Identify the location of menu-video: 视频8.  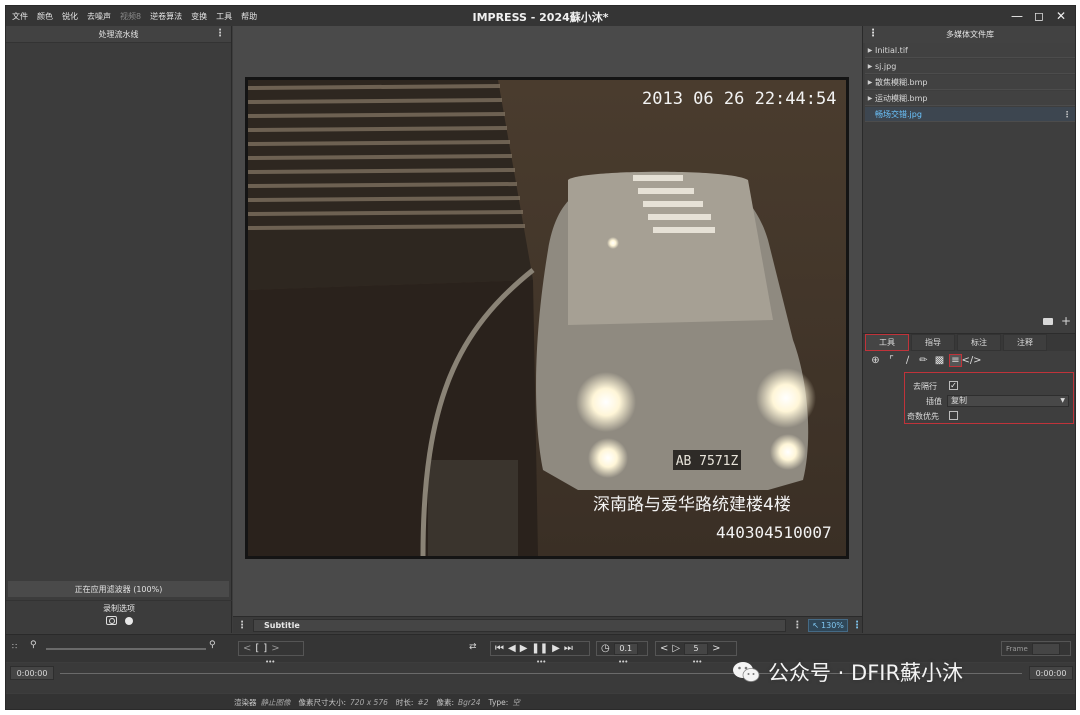
(130, 16).